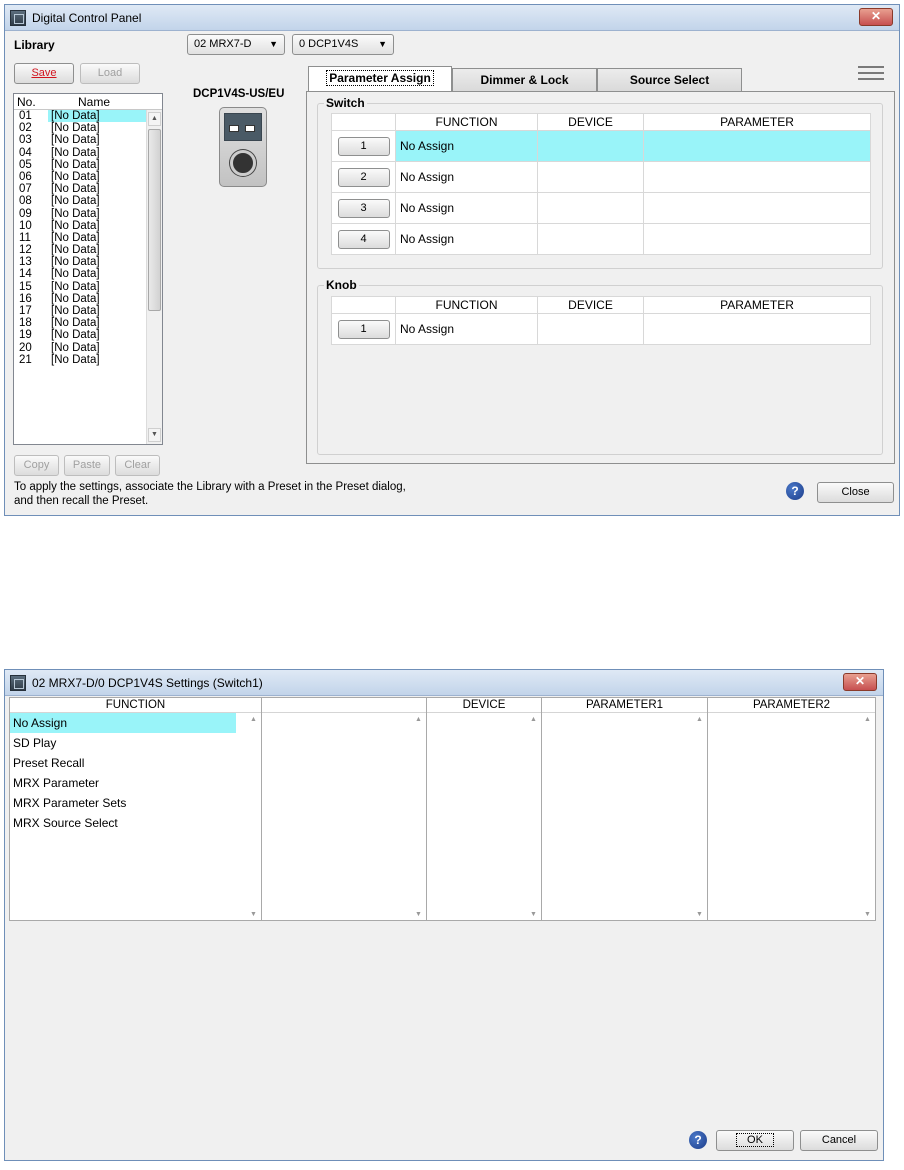 This screenshot has height=1170, width=904. What do you see at coordinates (876, 17) in the screenshot?
I see `close-window-button: ✕` at bounding box center [876, 17].